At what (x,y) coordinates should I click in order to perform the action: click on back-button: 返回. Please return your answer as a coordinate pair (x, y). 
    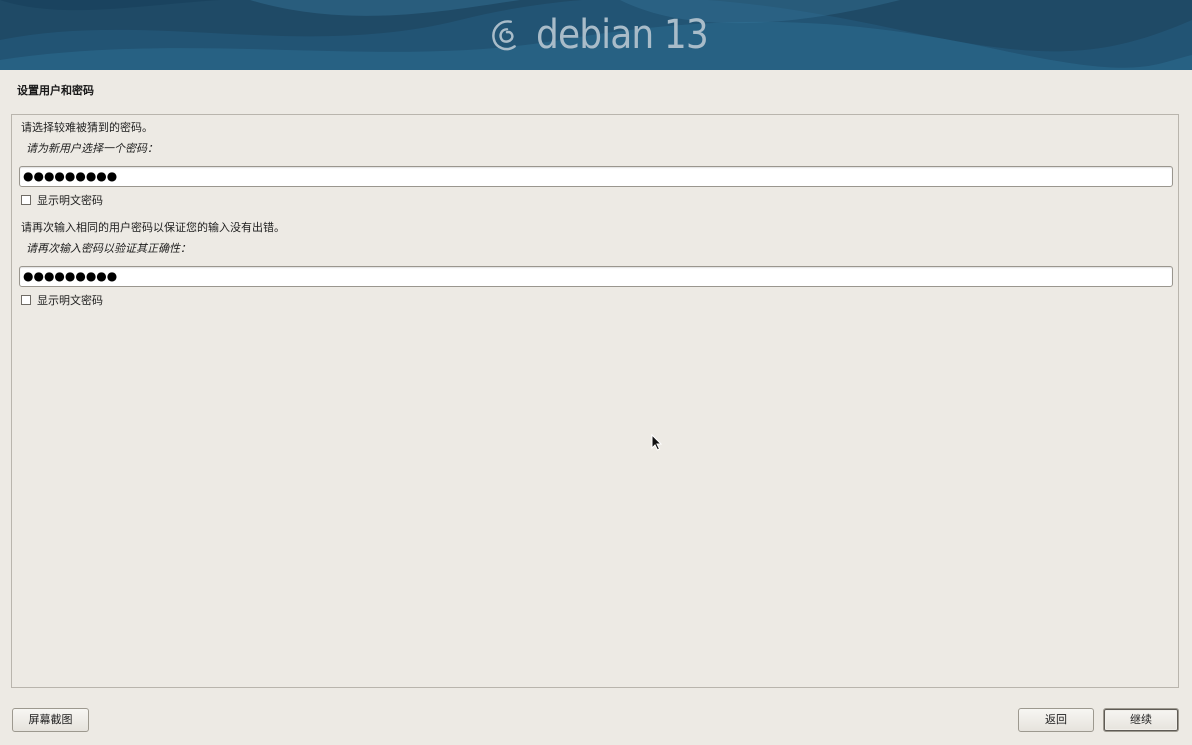
    Looking at the image, I should click on (1056, 720).